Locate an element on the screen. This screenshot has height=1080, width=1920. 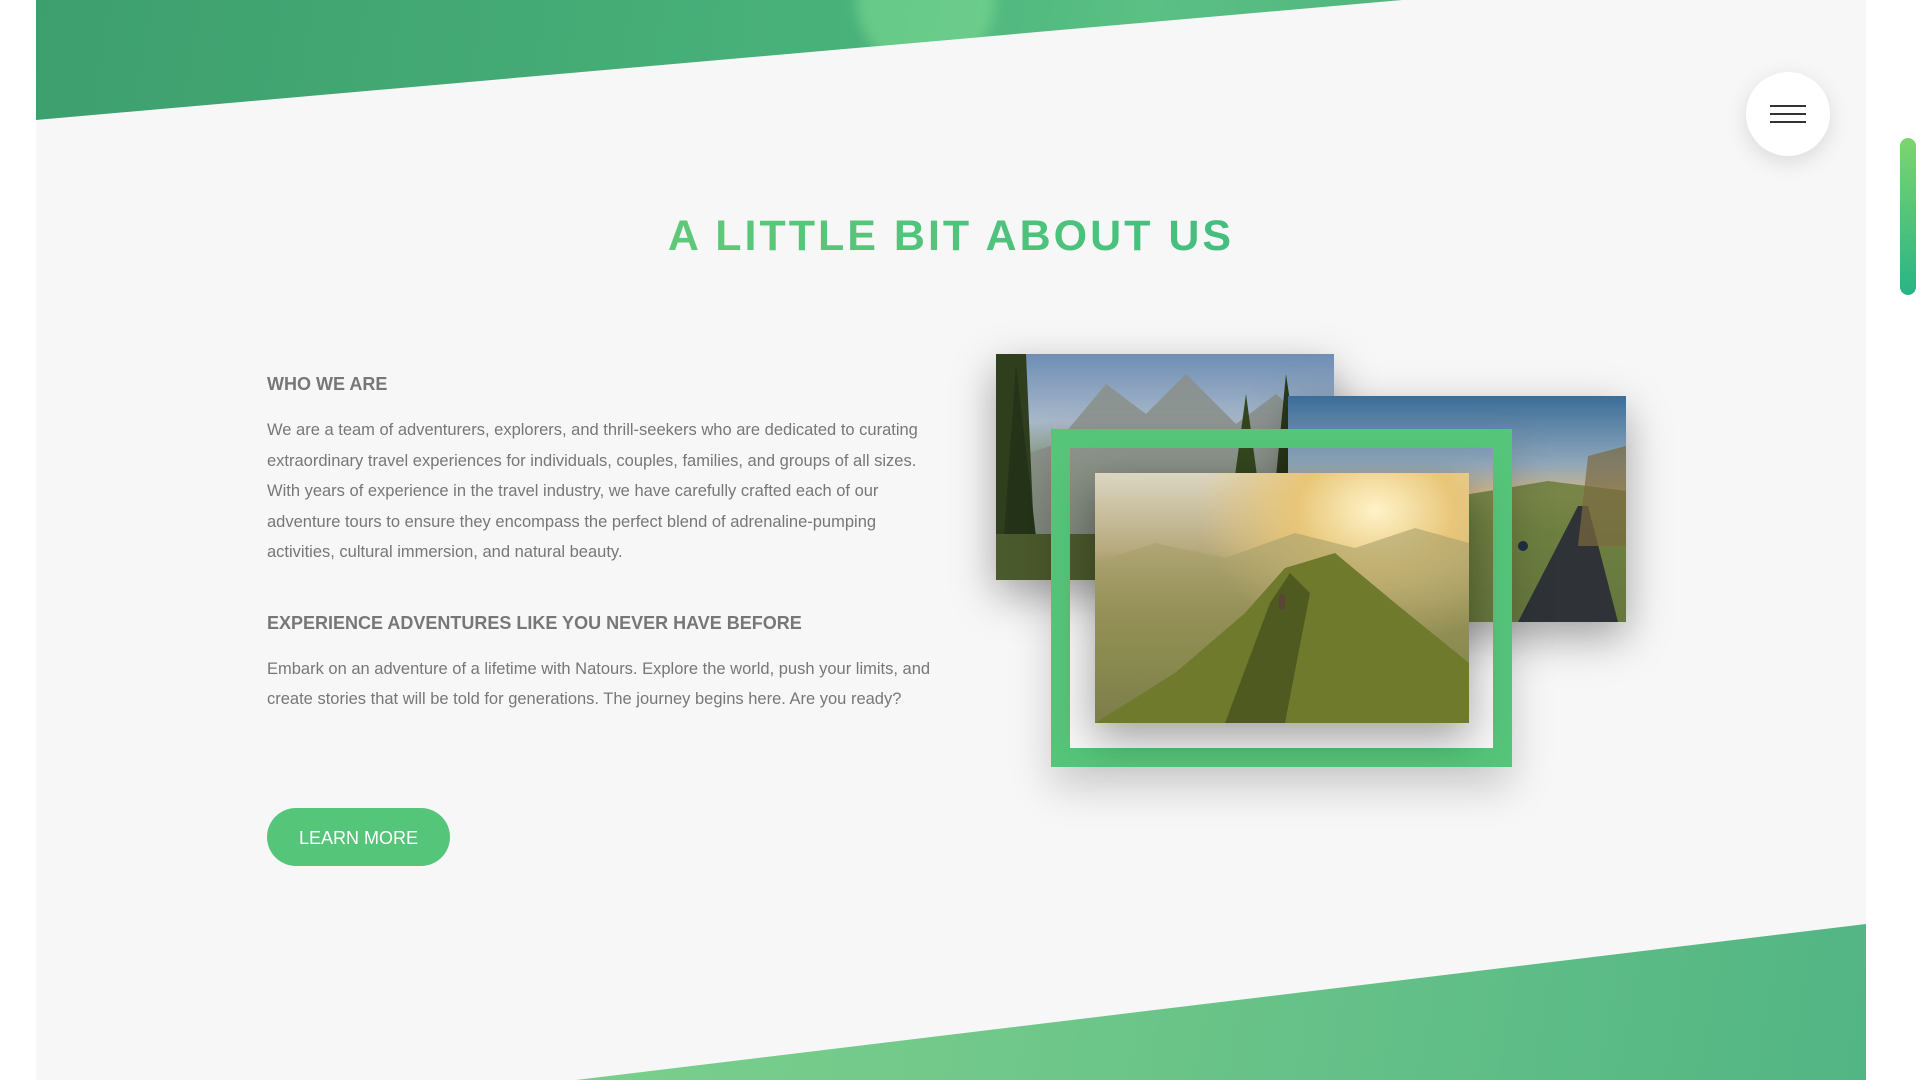
mountain-ridge-photo is located at coordinates (1282, 598).